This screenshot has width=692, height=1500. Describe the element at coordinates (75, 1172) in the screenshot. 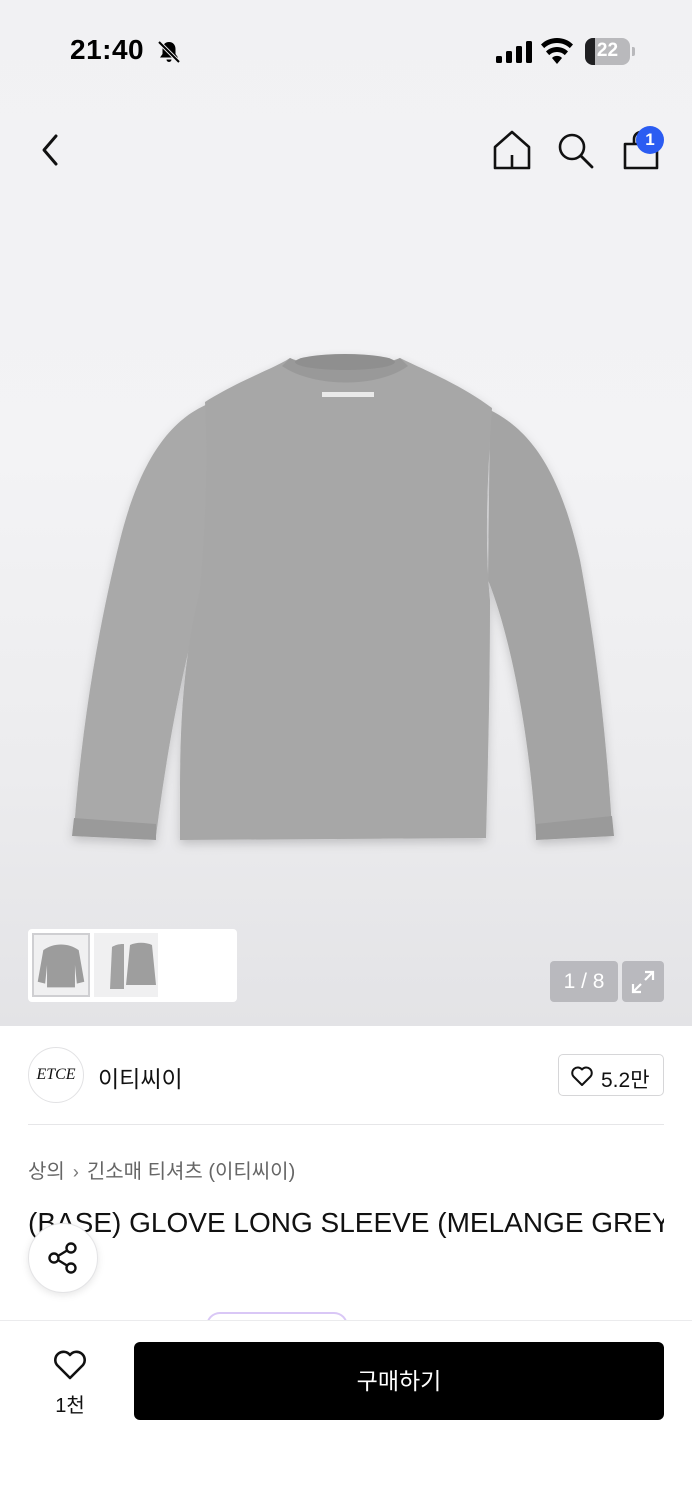

I see `chevron-right-icon: ›` at that location.